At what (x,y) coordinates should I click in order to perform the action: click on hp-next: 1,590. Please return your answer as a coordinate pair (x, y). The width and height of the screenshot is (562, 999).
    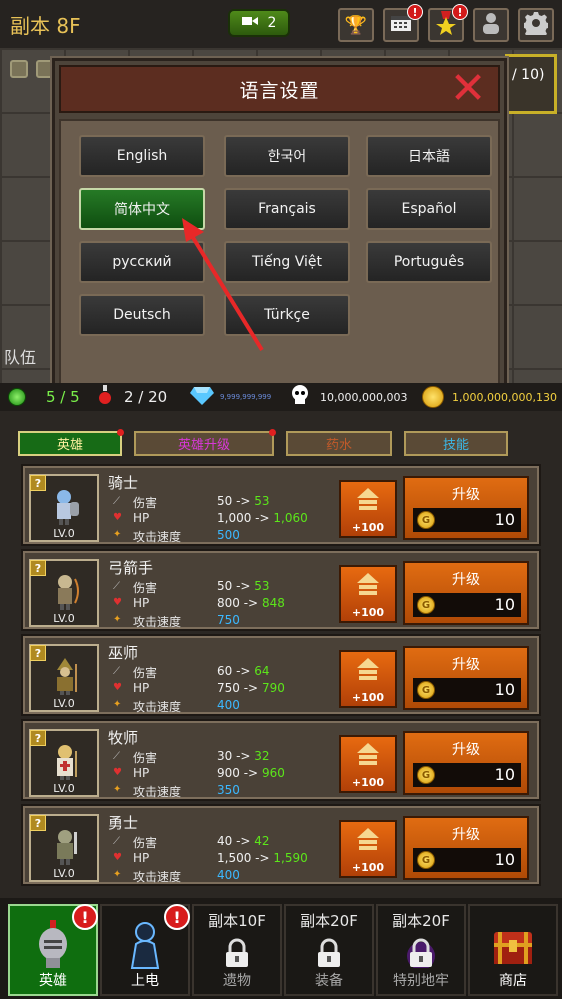
    Looking at the image, I should click on (290, 858).